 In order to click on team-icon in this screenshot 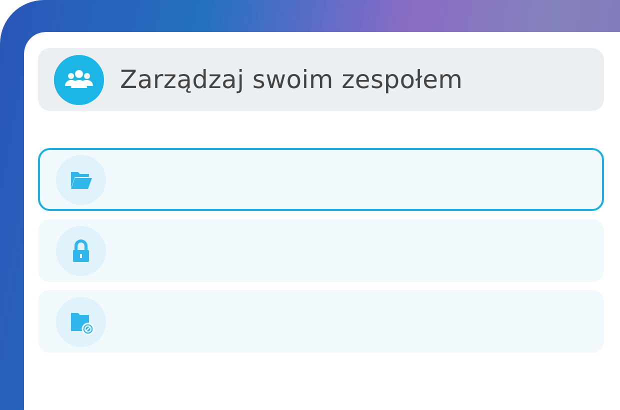, I will do `click(79, 79)`.